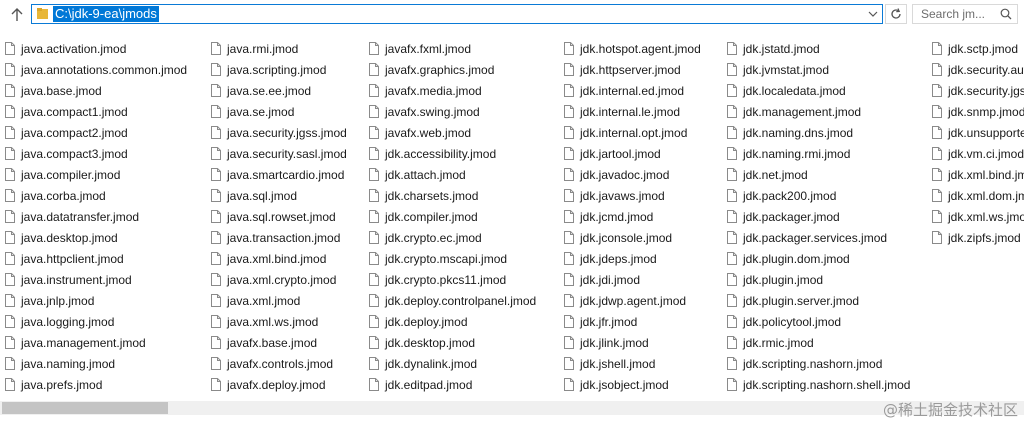 The height and width of the screenshot is (426, 1024). What do you see at coordinates (816, 48) in the screenshot?
I see `file-item: jdk.jstatd.jmod` at bounding box center [816, 48].